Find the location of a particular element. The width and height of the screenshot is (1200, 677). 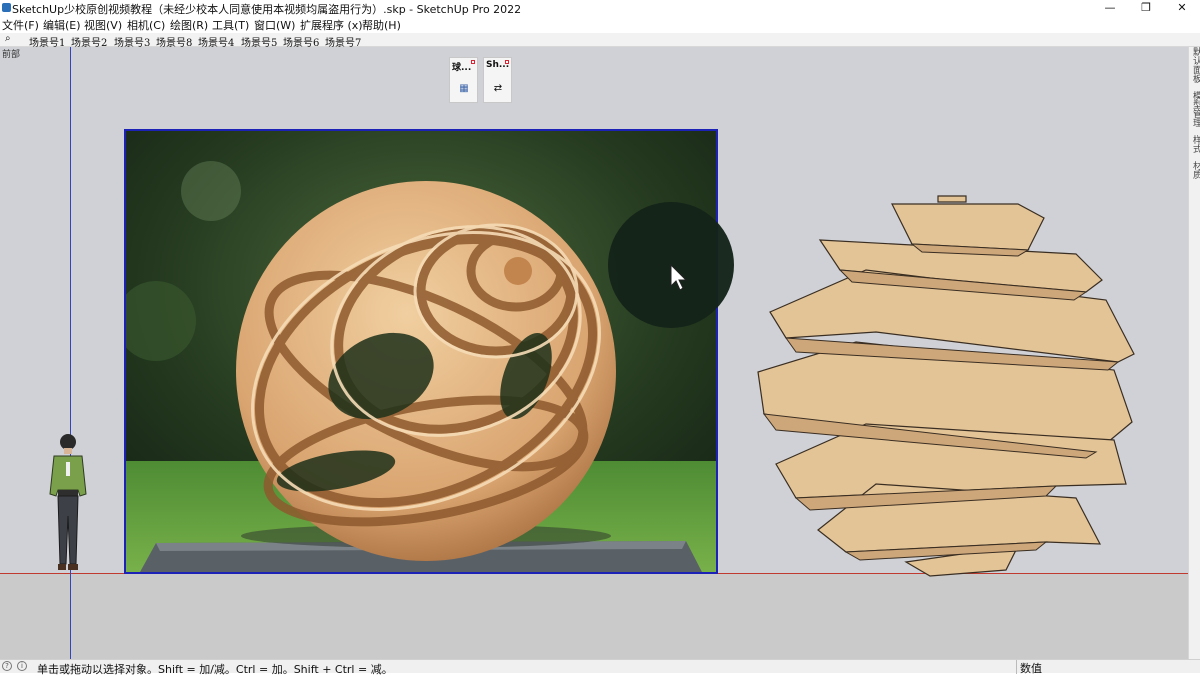

menu-camera: 相机(C) is located at coordinates (146, 25).